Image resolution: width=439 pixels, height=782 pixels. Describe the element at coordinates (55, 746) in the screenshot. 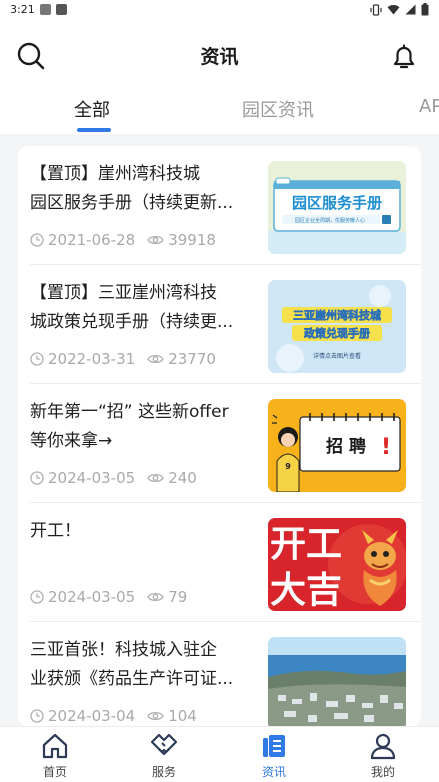

I see `home-icon` at that location.